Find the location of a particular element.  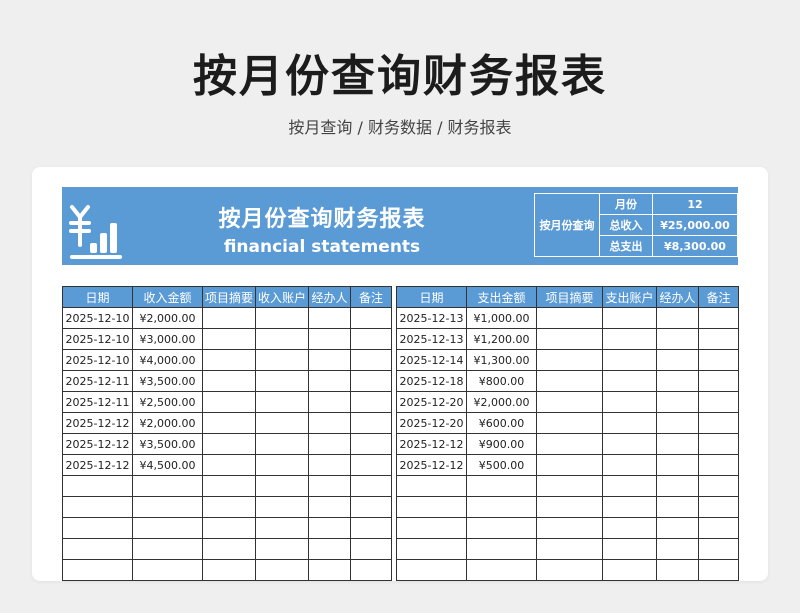

table-cell: ¥1,000.00 is located at coordinates (501, 318).